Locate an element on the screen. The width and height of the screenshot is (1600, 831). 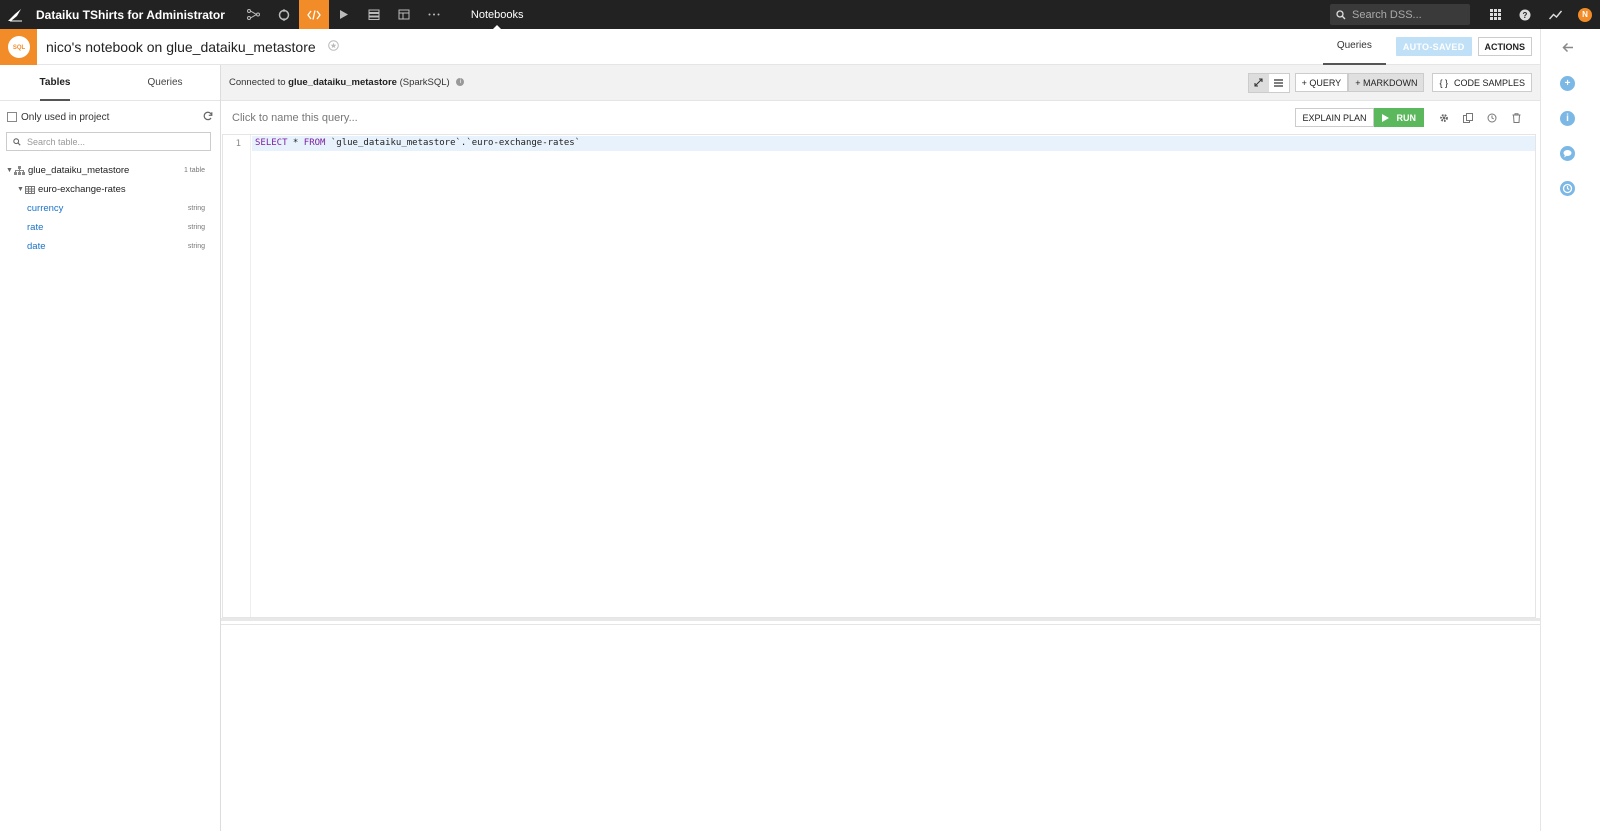
line-gutter: 1 is located at coordinates (237, 376).